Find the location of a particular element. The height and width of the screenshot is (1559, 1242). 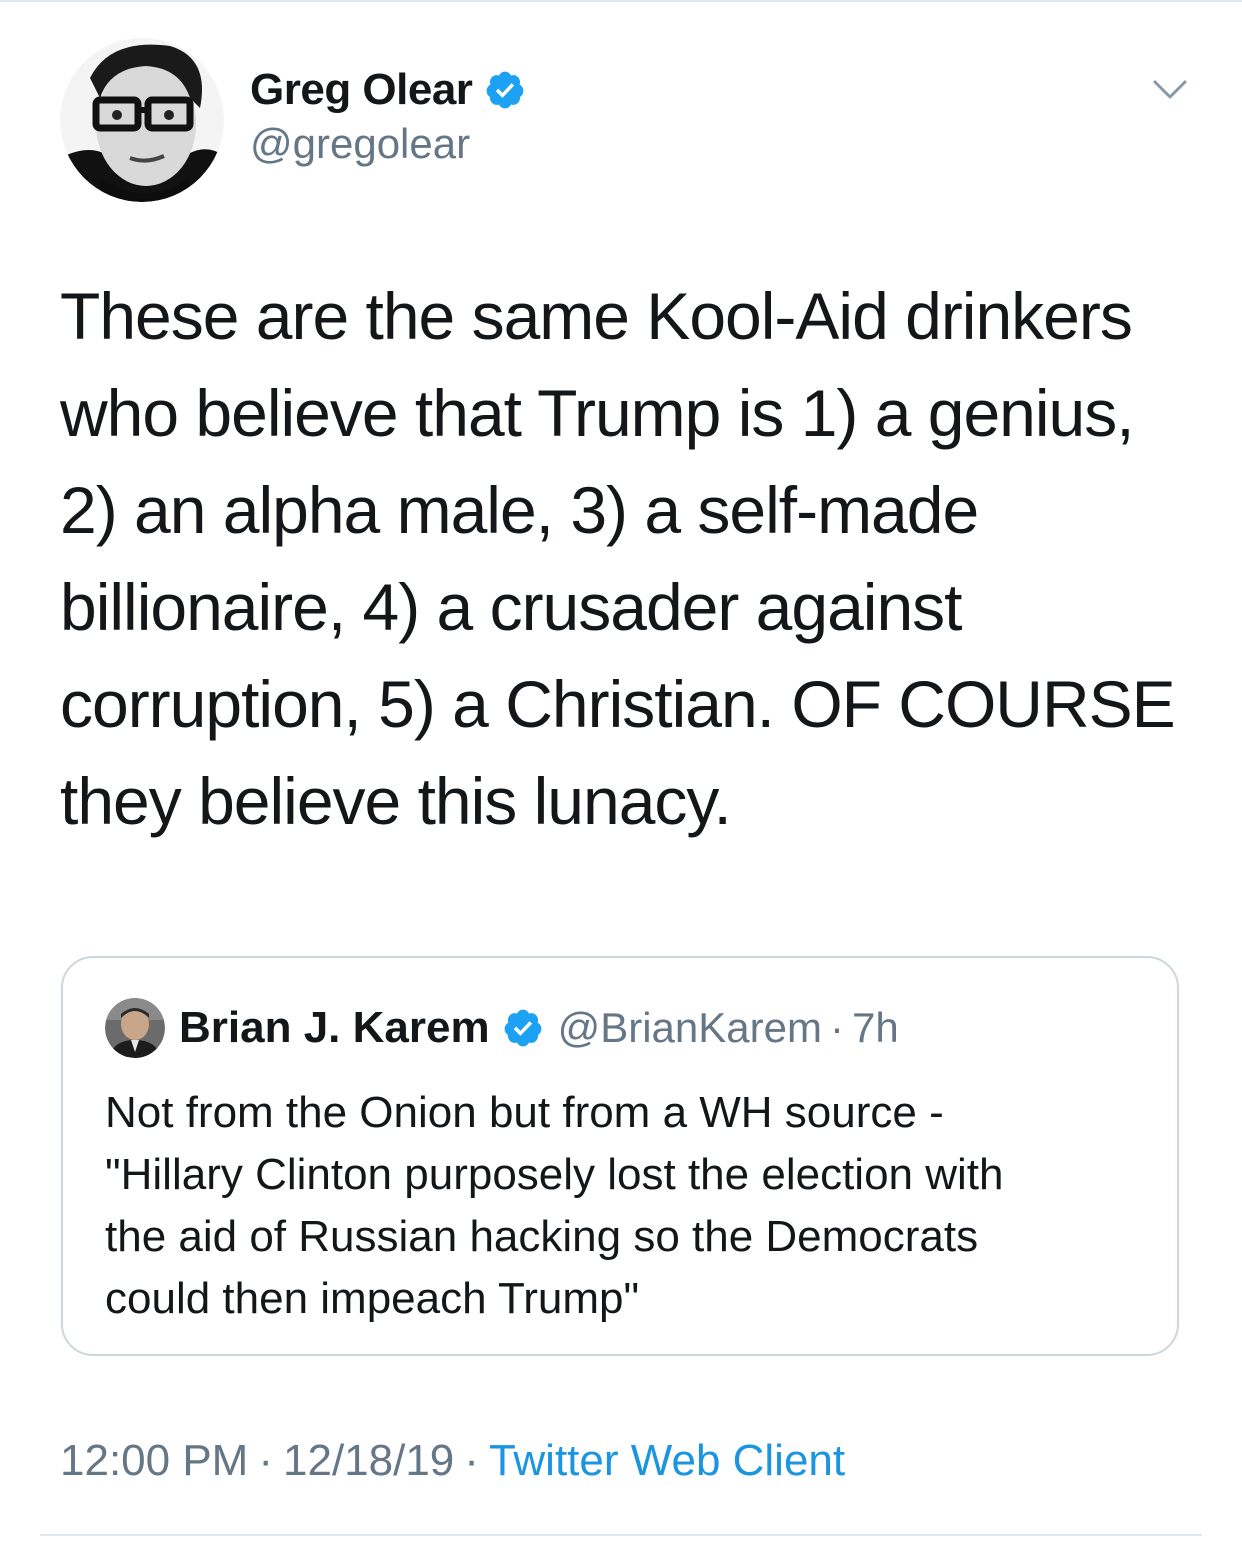

top-divider is located at coordinates (621, 1).